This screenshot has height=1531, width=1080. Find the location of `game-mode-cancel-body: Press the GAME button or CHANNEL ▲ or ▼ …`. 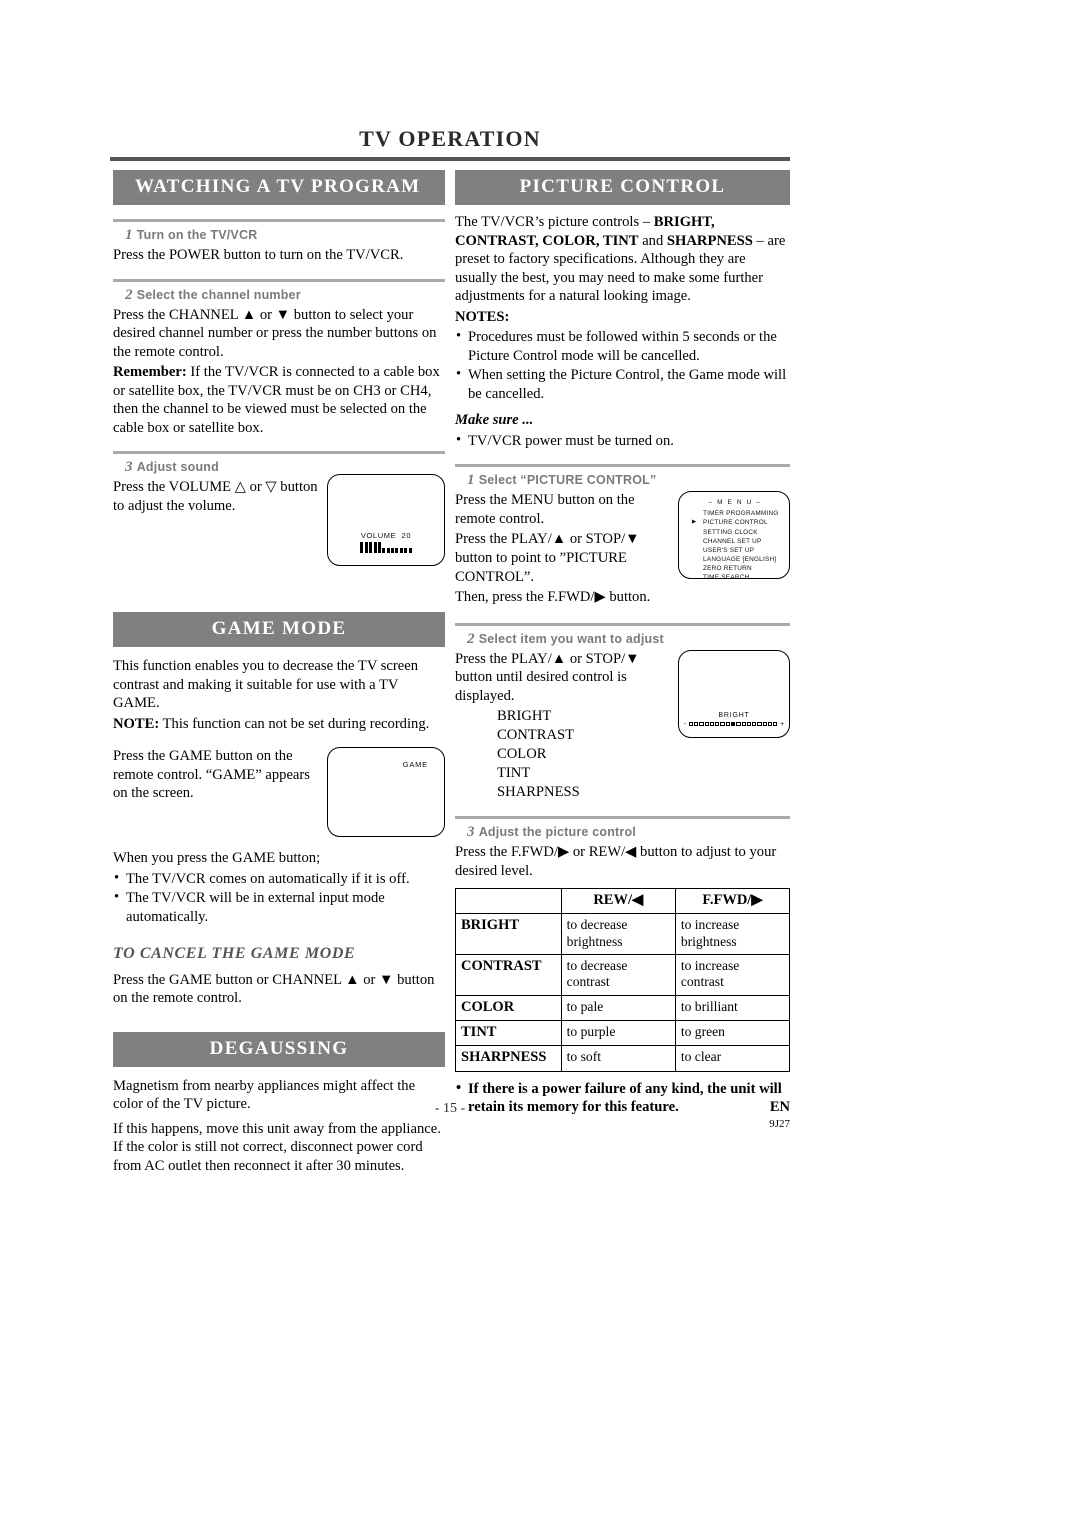

game-mode-cancel-body: Press the GAME button or CHANNEL ▲ or ▼ … is located at coordinates (274, 989).